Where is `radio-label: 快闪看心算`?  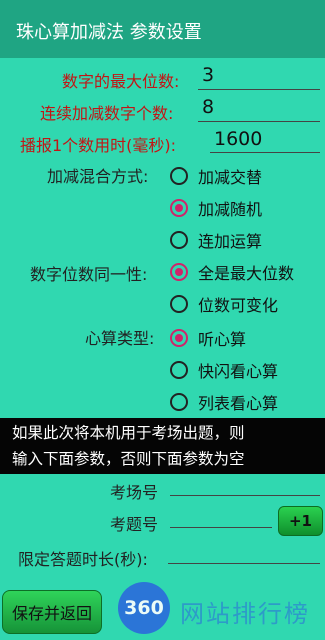 radio-label: 快闪看心算 is located at coordinates (238, 371).